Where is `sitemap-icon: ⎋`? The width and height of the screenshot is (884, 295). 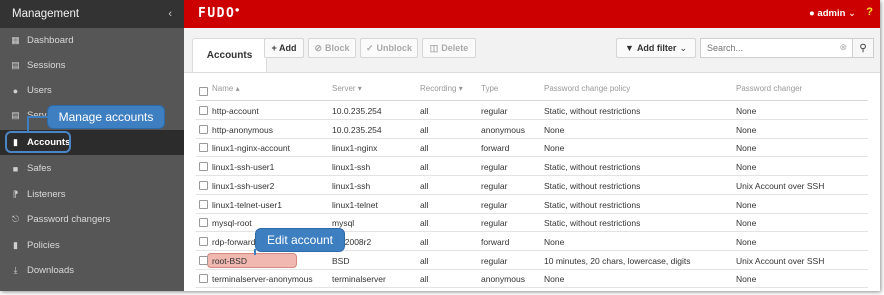 sitemap-icon: ⎋ is located at coordinates (15, 219).